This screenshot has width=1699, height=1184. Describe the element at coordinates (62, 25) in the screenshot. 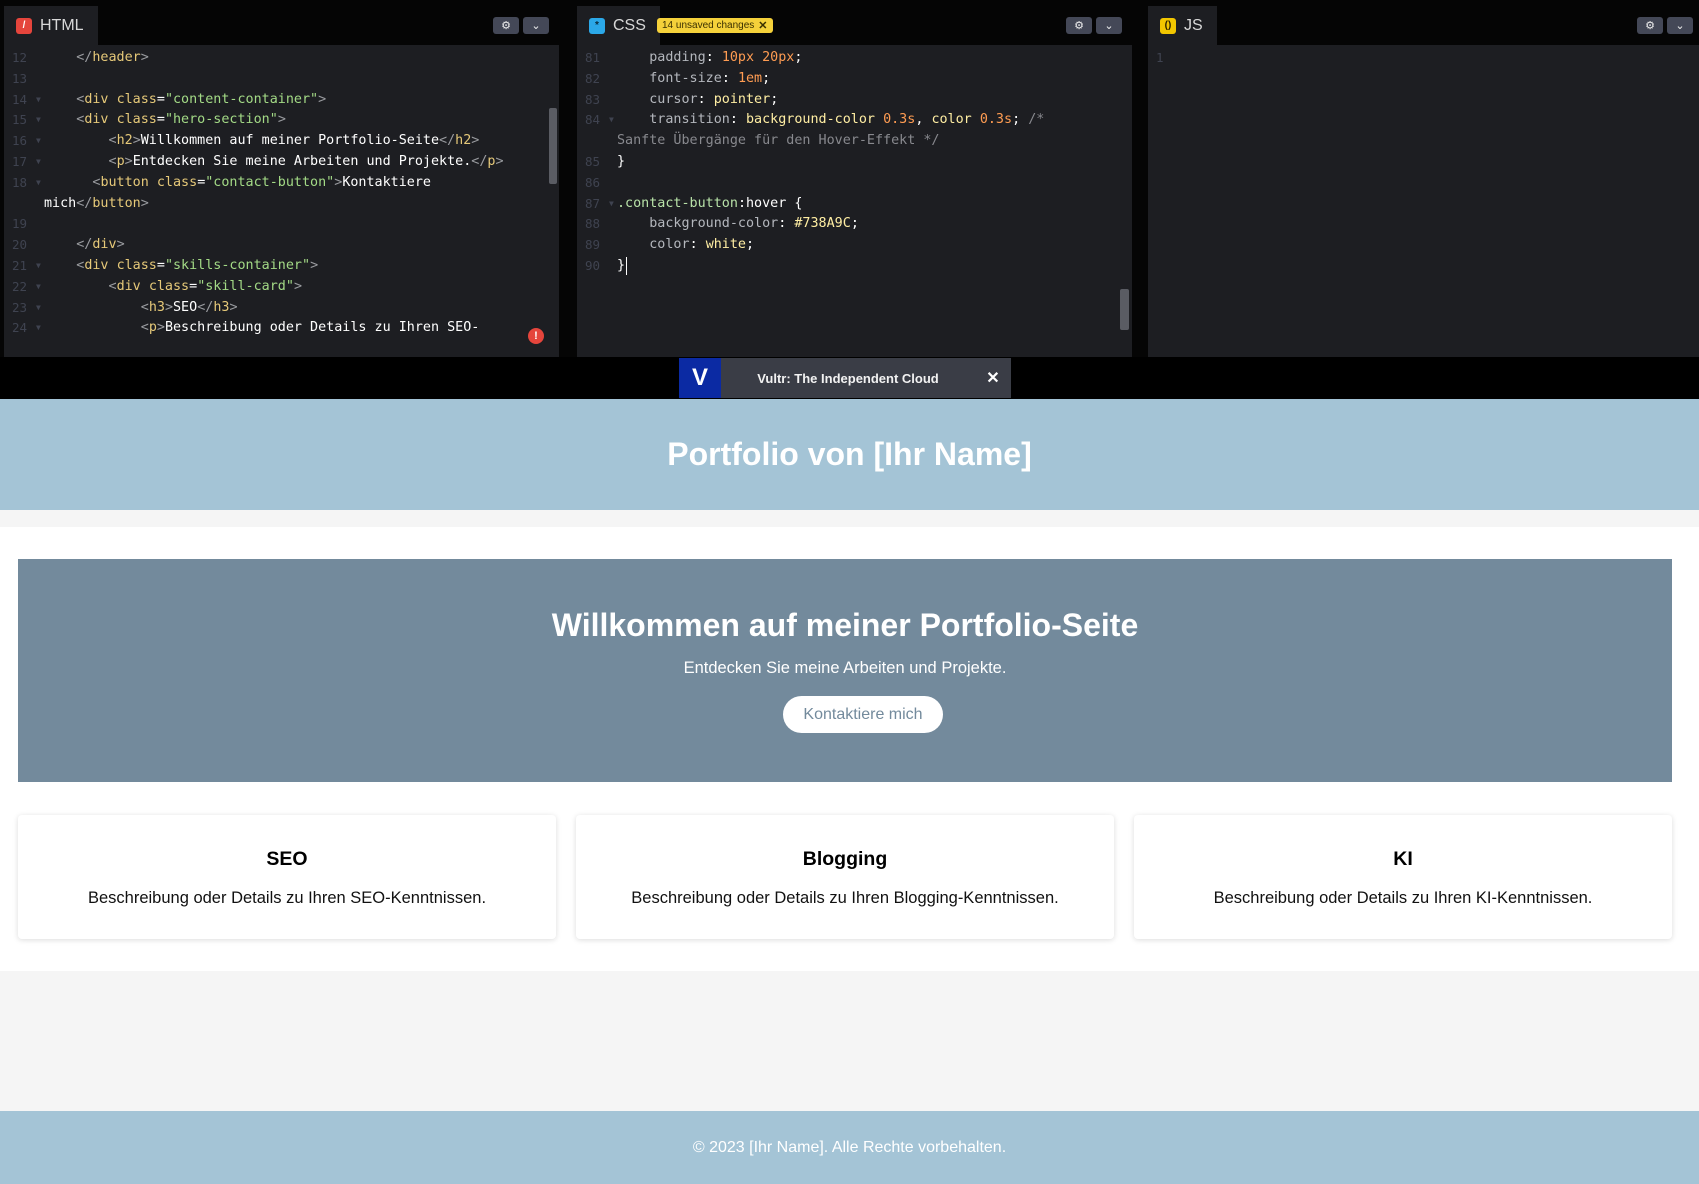

I see `tab-html-label: HTML` at that location.